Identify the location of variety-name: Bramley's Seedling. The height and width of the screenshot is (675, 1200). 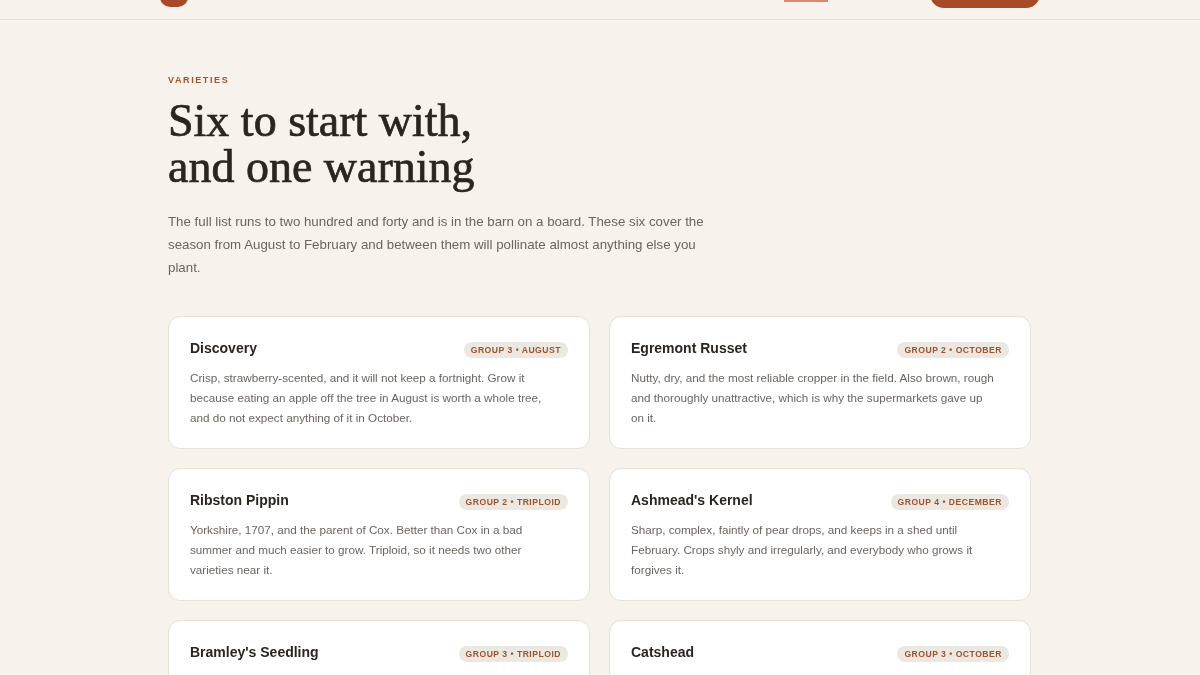
(254, 652).